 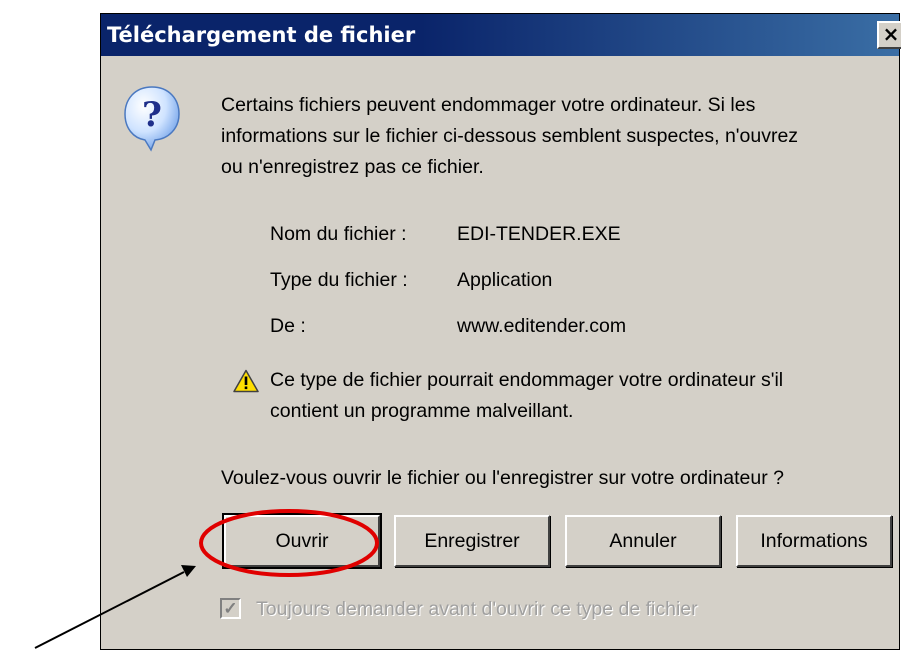 What do you see at coordinates (422, 411) in the screenshot?
I see `warning-line-2: contient un programme malveillant.` at bounding box center [422, 411].